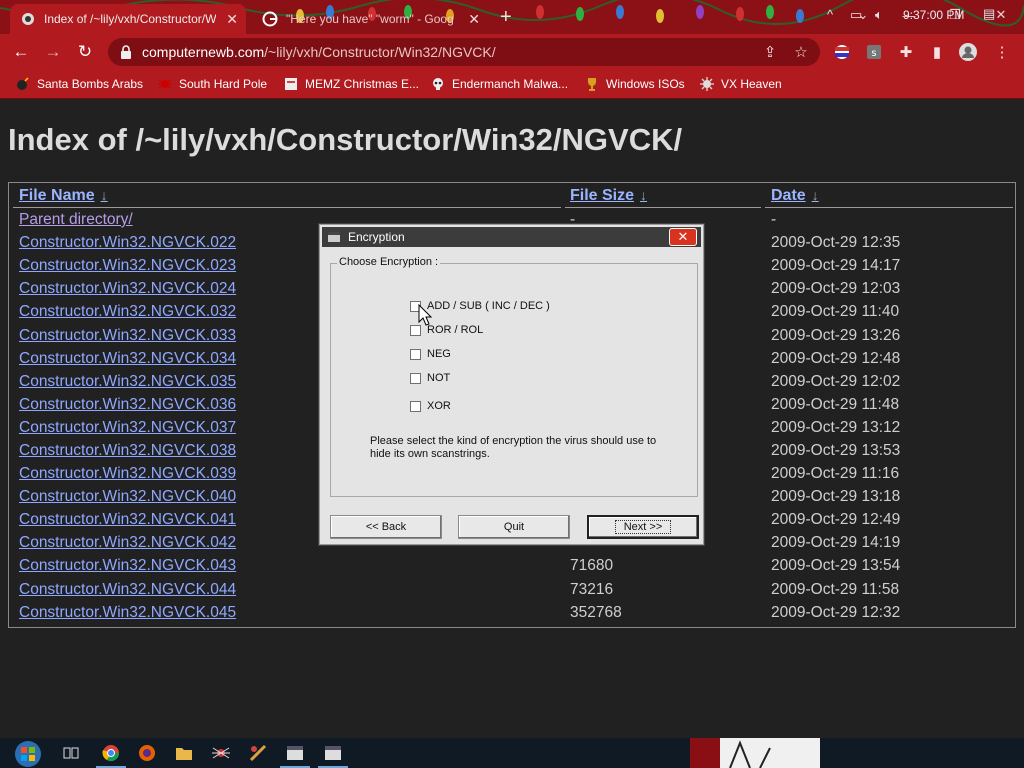 Image resolution: width=1024 pixels, height=768 pixels. I want to click on start-button, so click(28, 754).